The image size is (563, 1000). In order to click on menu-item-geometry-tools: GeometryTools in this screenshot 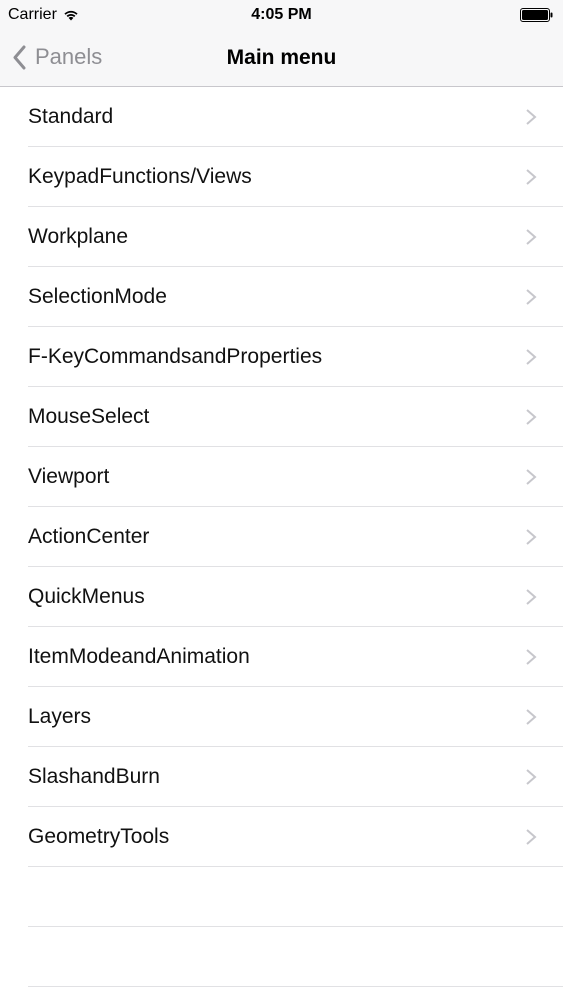, I will do `click(281, 837)`.